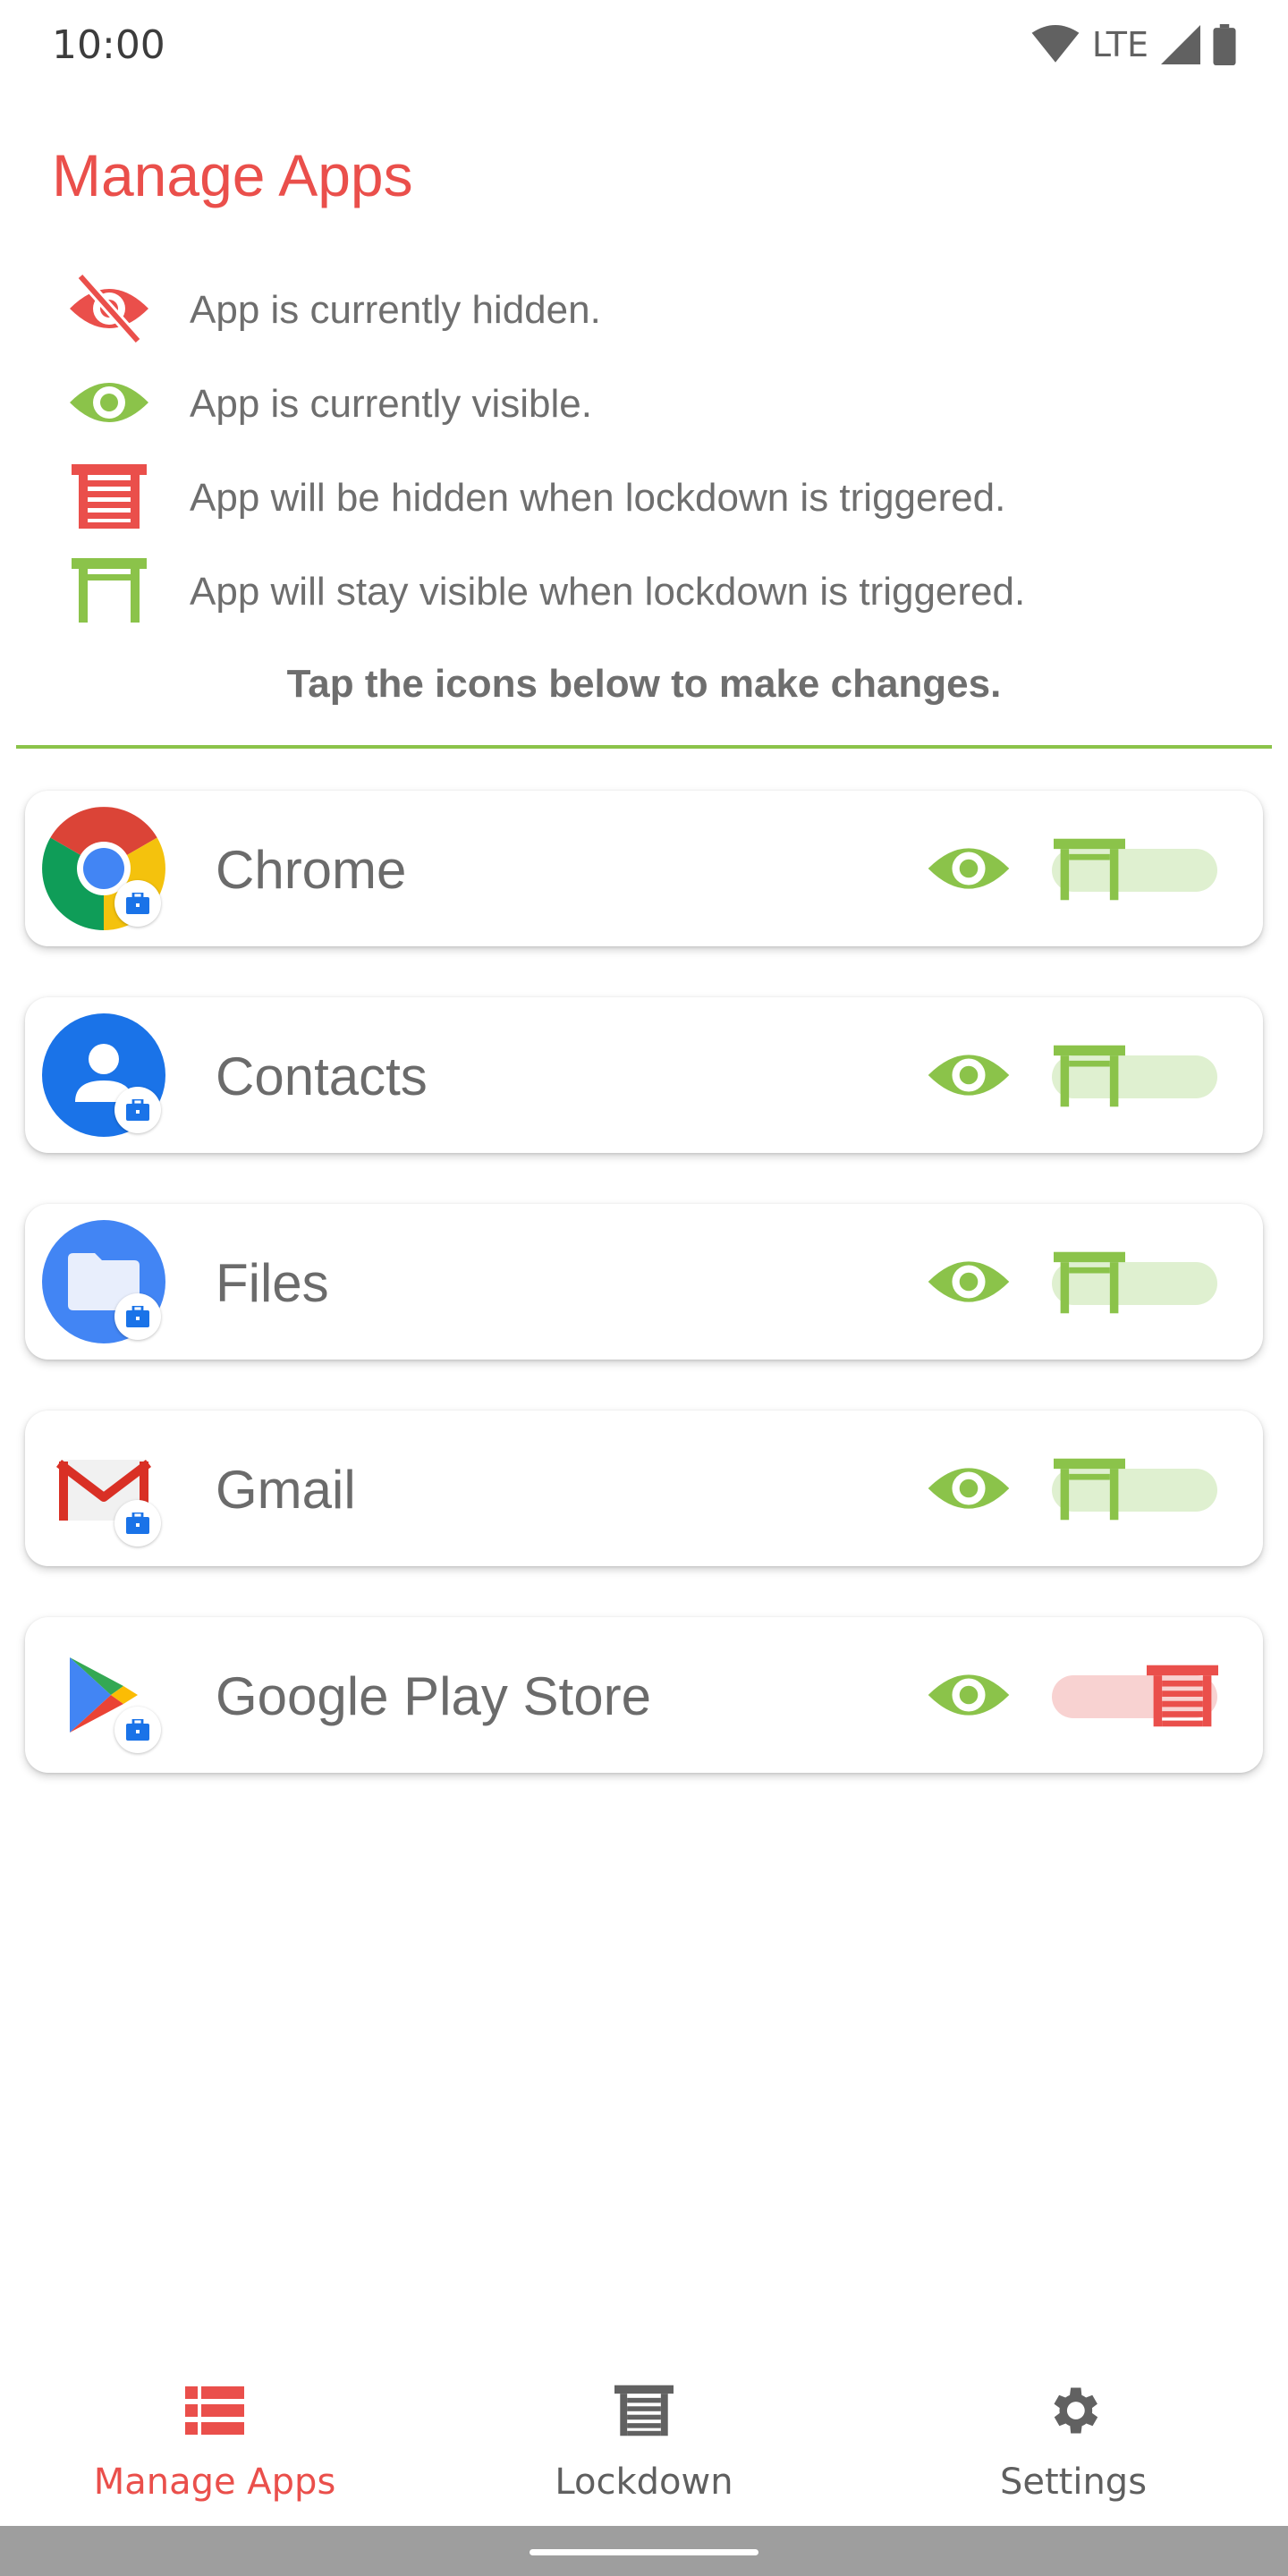 This screenshot has height=2576, width=1288. Describe the element at coordinates (272, 1283) in the screenshot. I see `app-name: Files` at that location.